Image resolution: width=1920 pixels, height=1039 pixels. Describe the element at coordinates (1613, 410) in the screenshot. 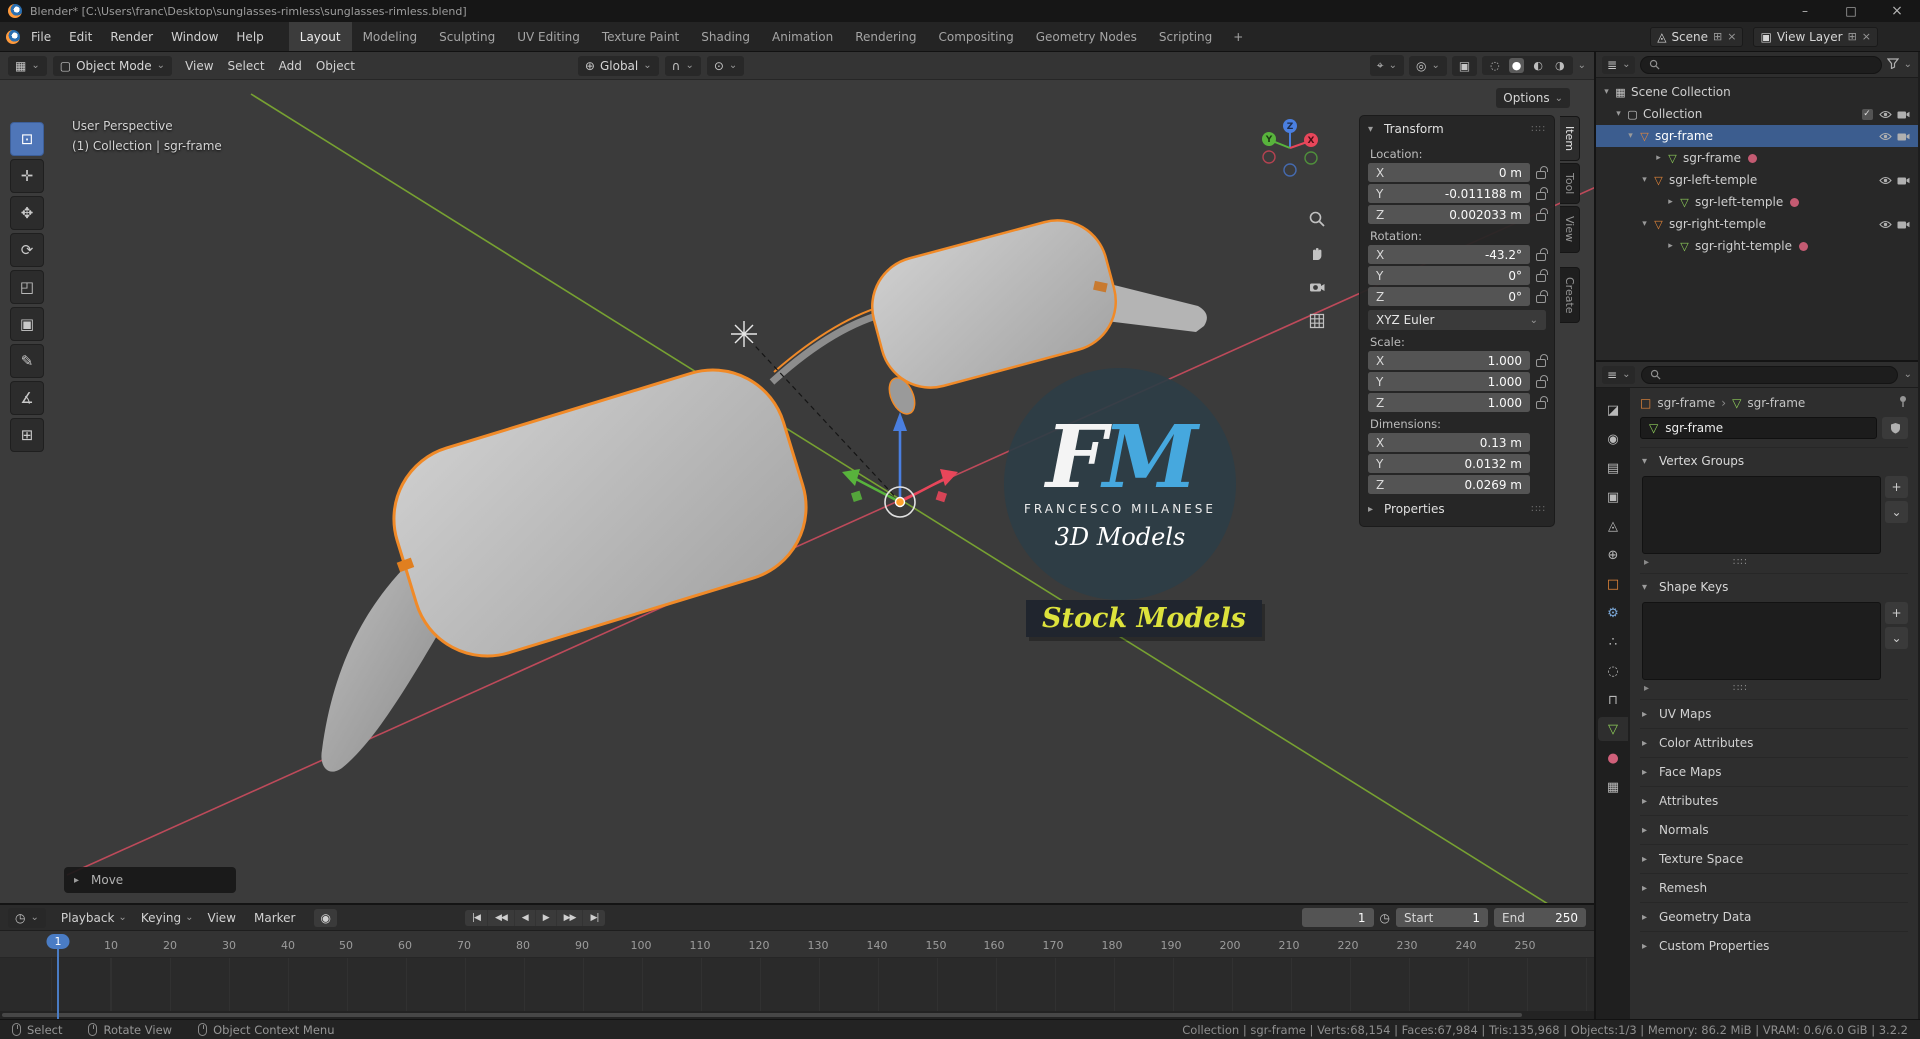

I see `properties-tab: ◪` at that location.